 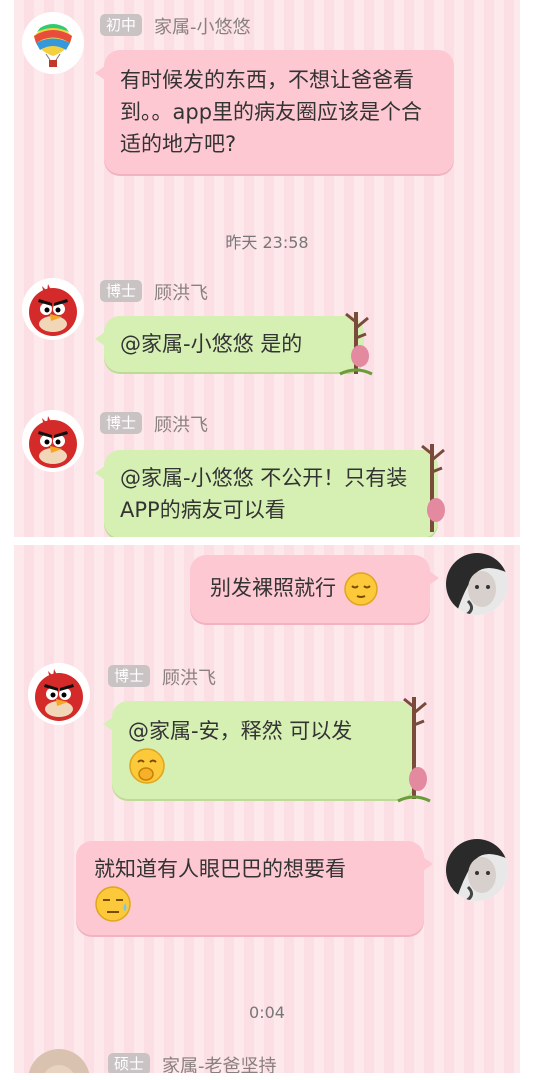 What do you see at coordinates (202, 26) in the screenshot?
I see `sender-name: 家属-小悠悠` at bounding box center [202, 26].